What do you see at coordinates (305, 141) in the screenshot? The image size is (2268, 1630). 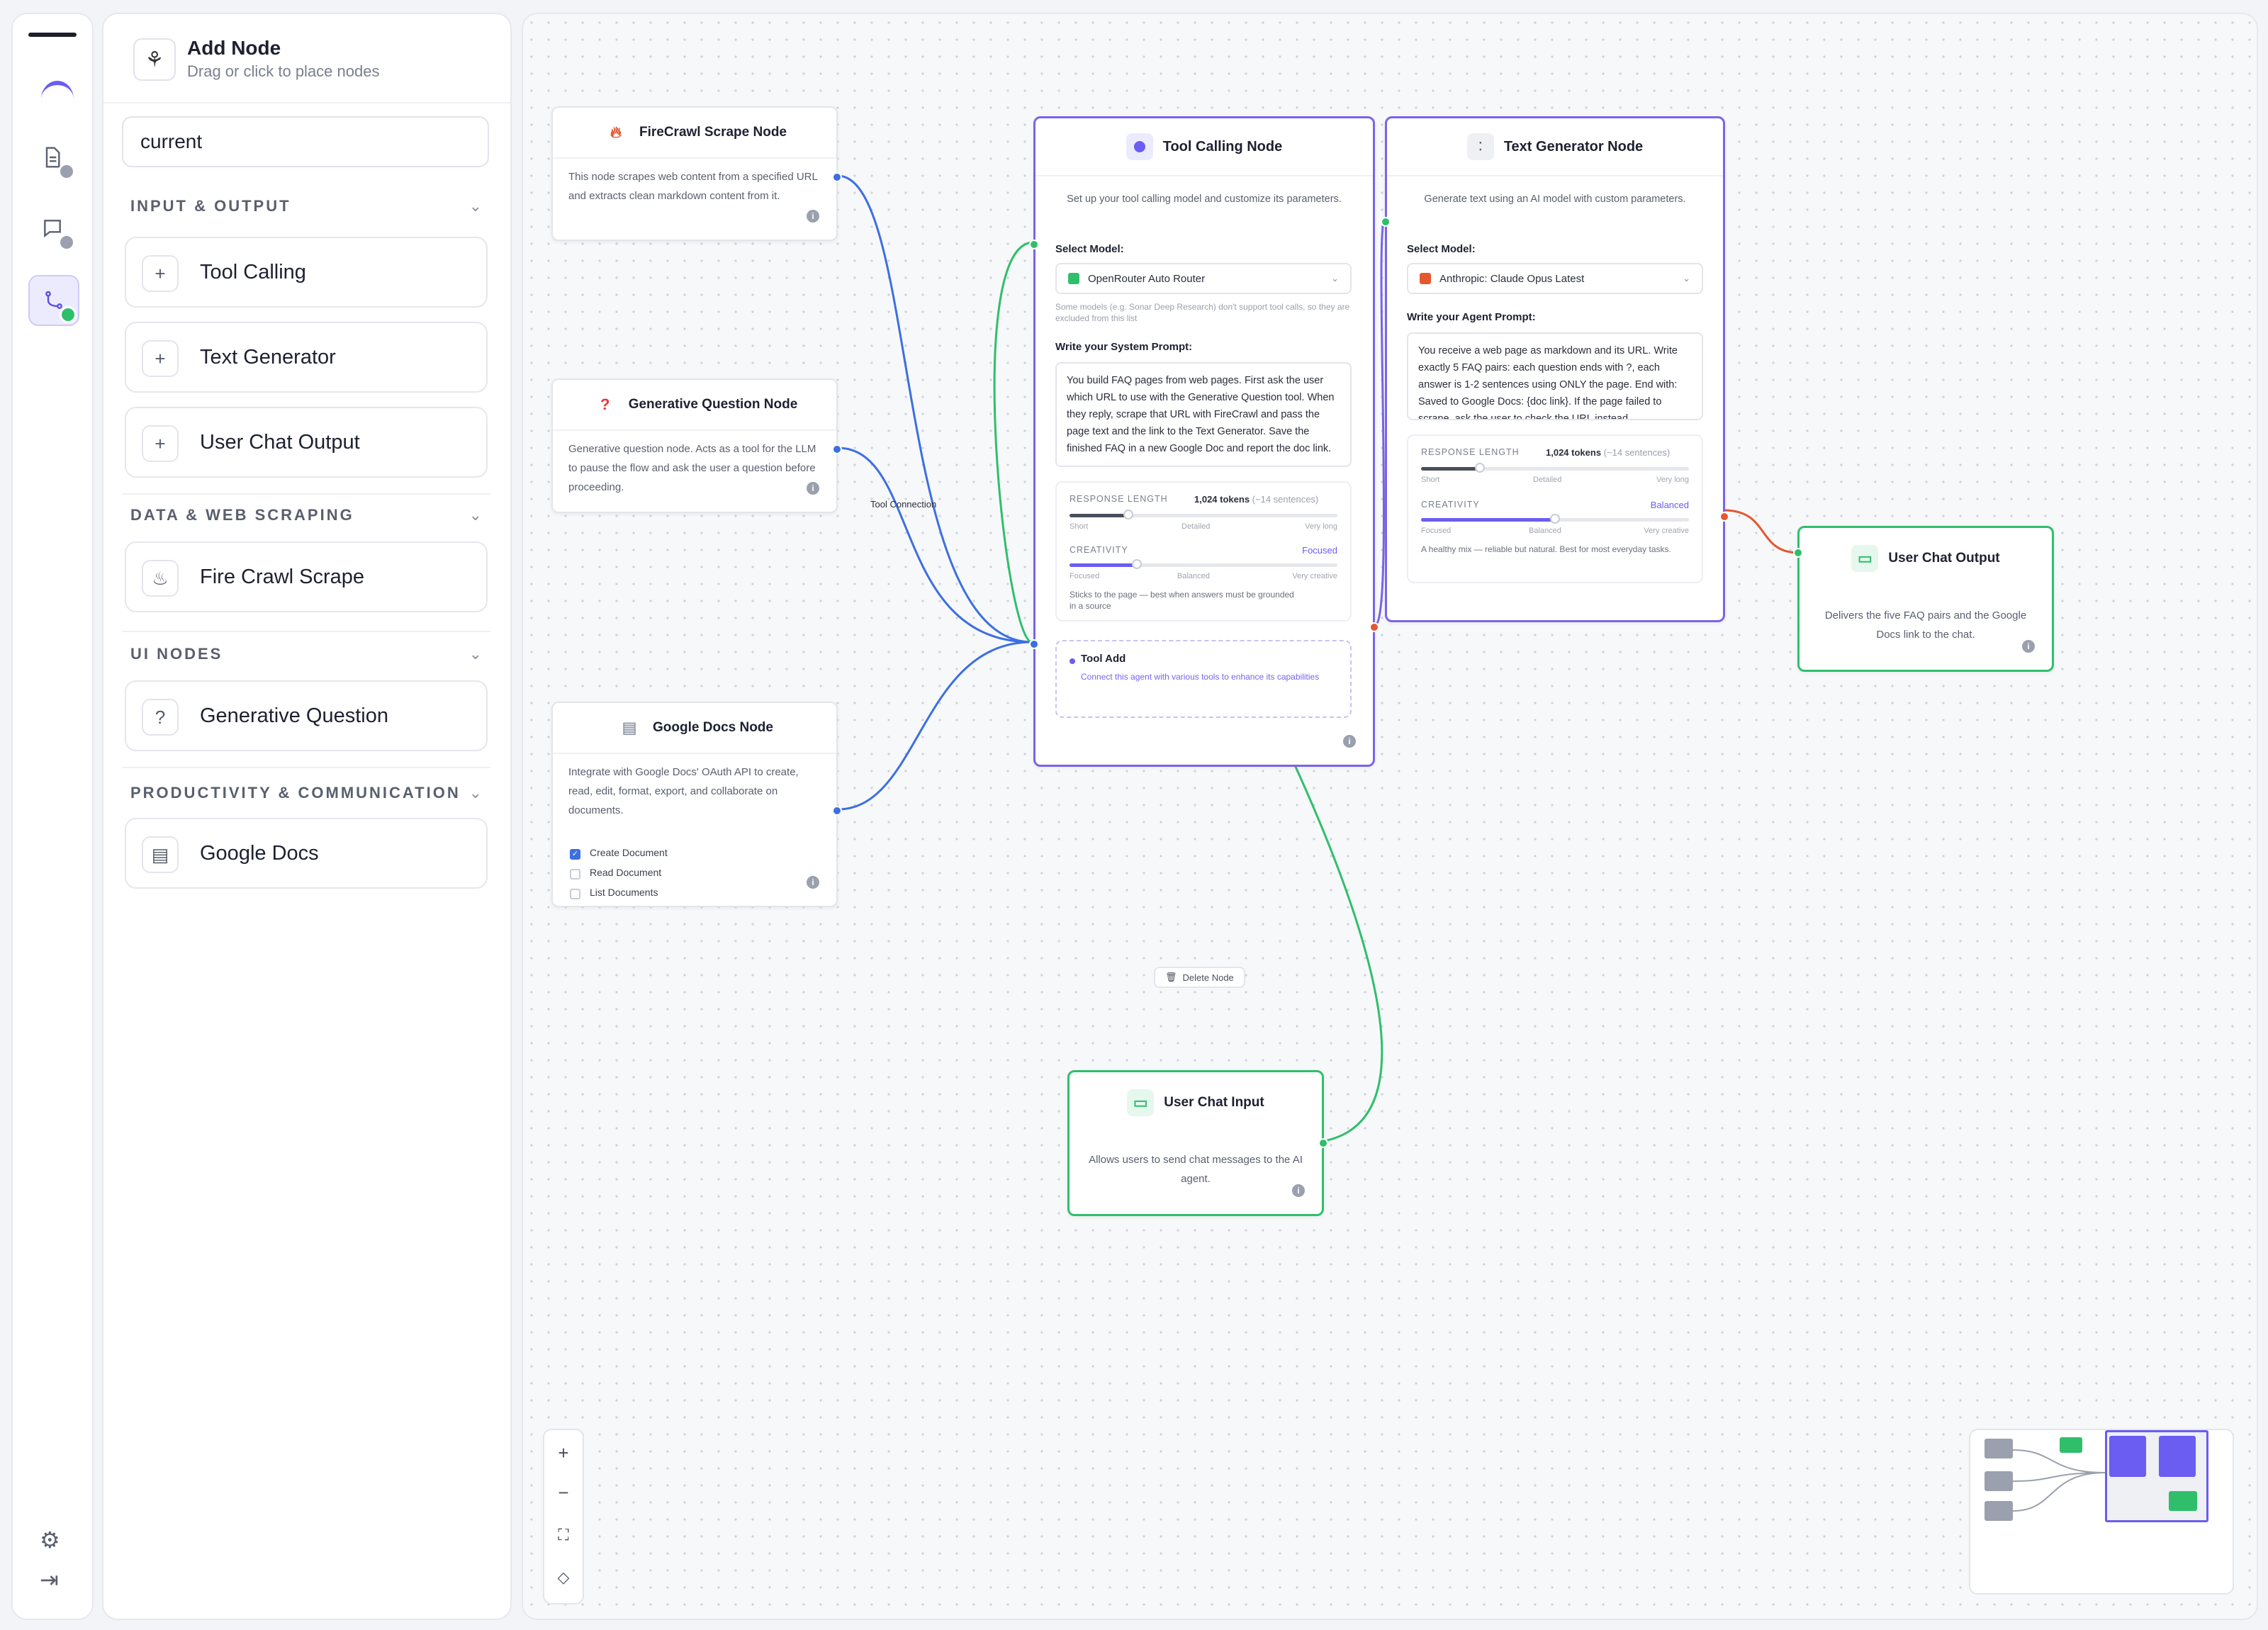 I see `search-input` at bounding box center [305, 141].